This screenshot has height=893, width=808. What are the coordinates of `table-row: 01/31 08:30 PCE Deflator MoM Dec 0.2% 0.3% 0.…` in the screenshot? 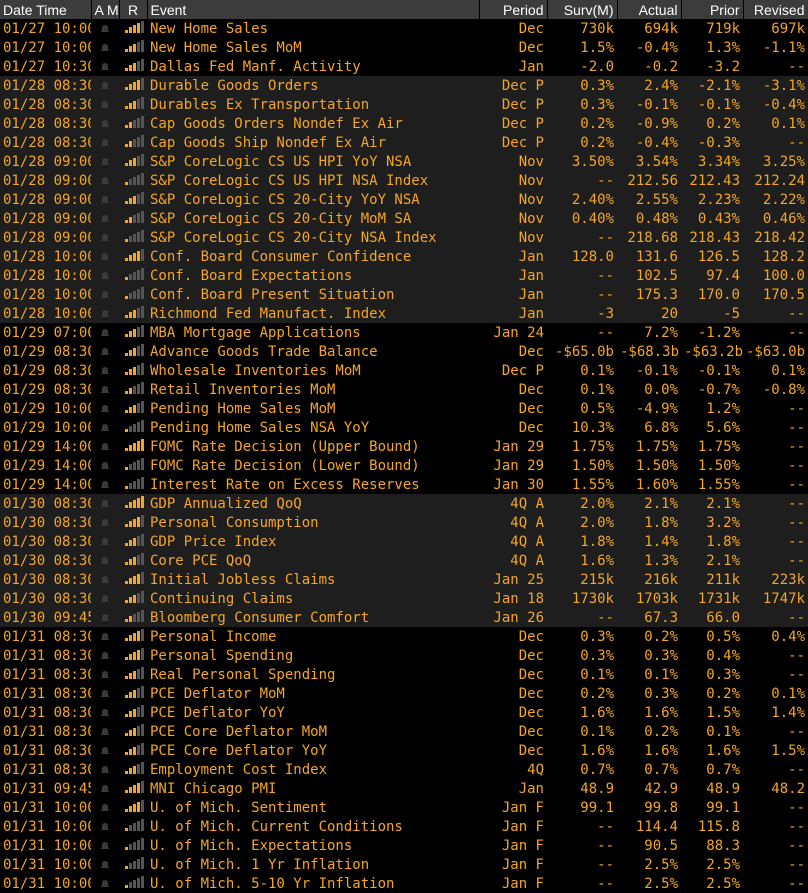 It's located at (404, 693).